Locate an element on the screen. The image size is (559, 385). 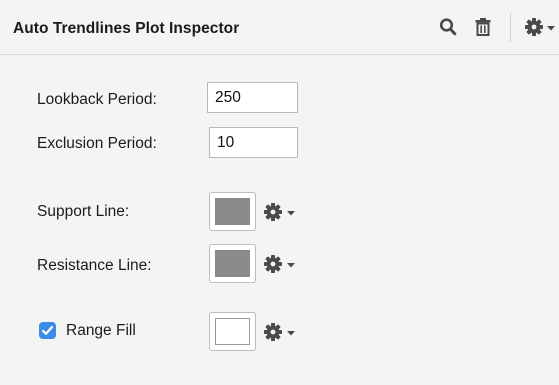
search-icon is located at coordinates (448, 27).